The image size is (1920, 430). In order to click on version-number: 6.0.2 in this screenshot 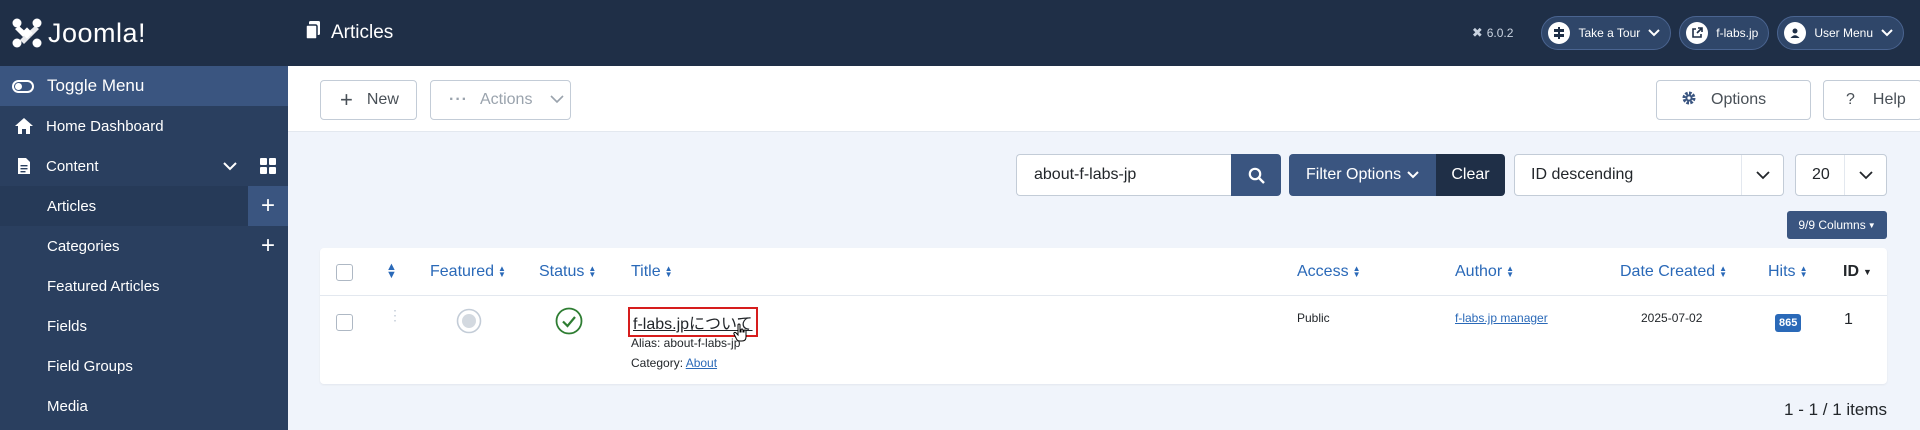, I will do `click(1500, 33)`.